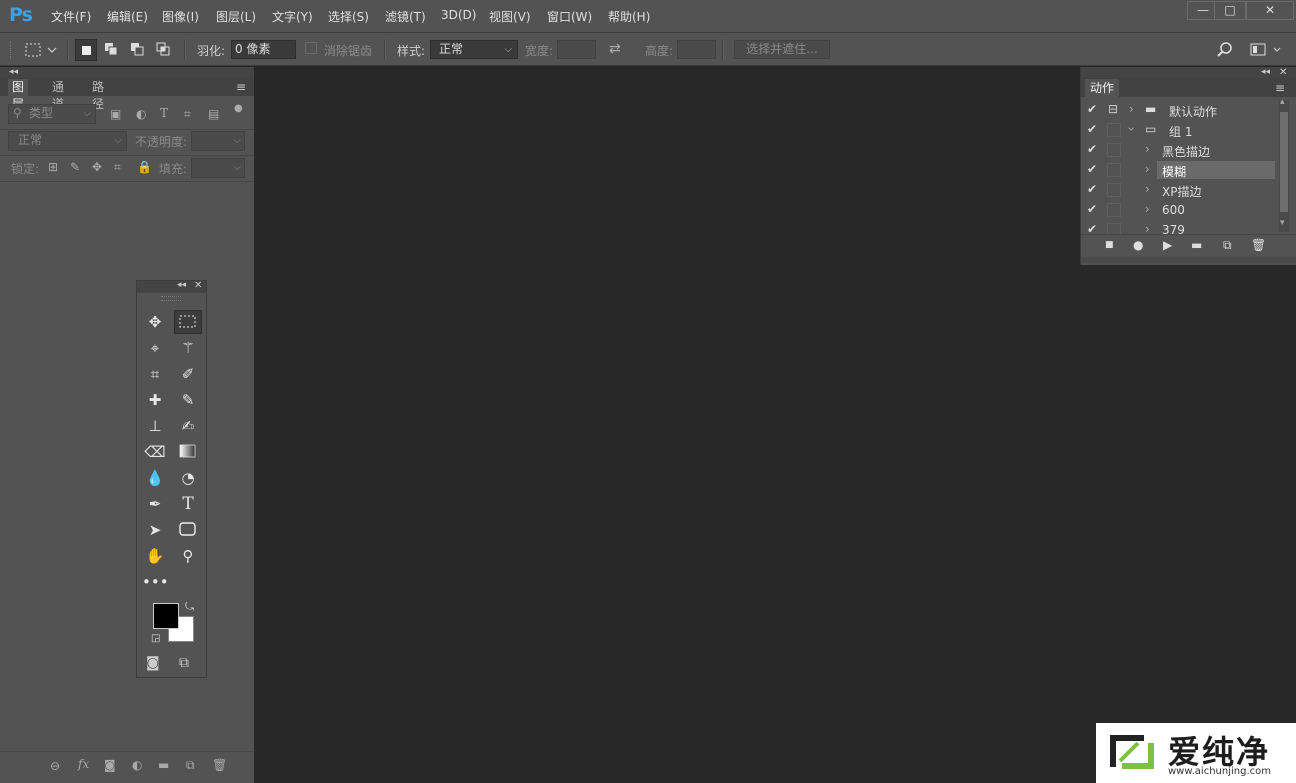  I want to click on quick-mask-icon: ◙, so click(153, 663).